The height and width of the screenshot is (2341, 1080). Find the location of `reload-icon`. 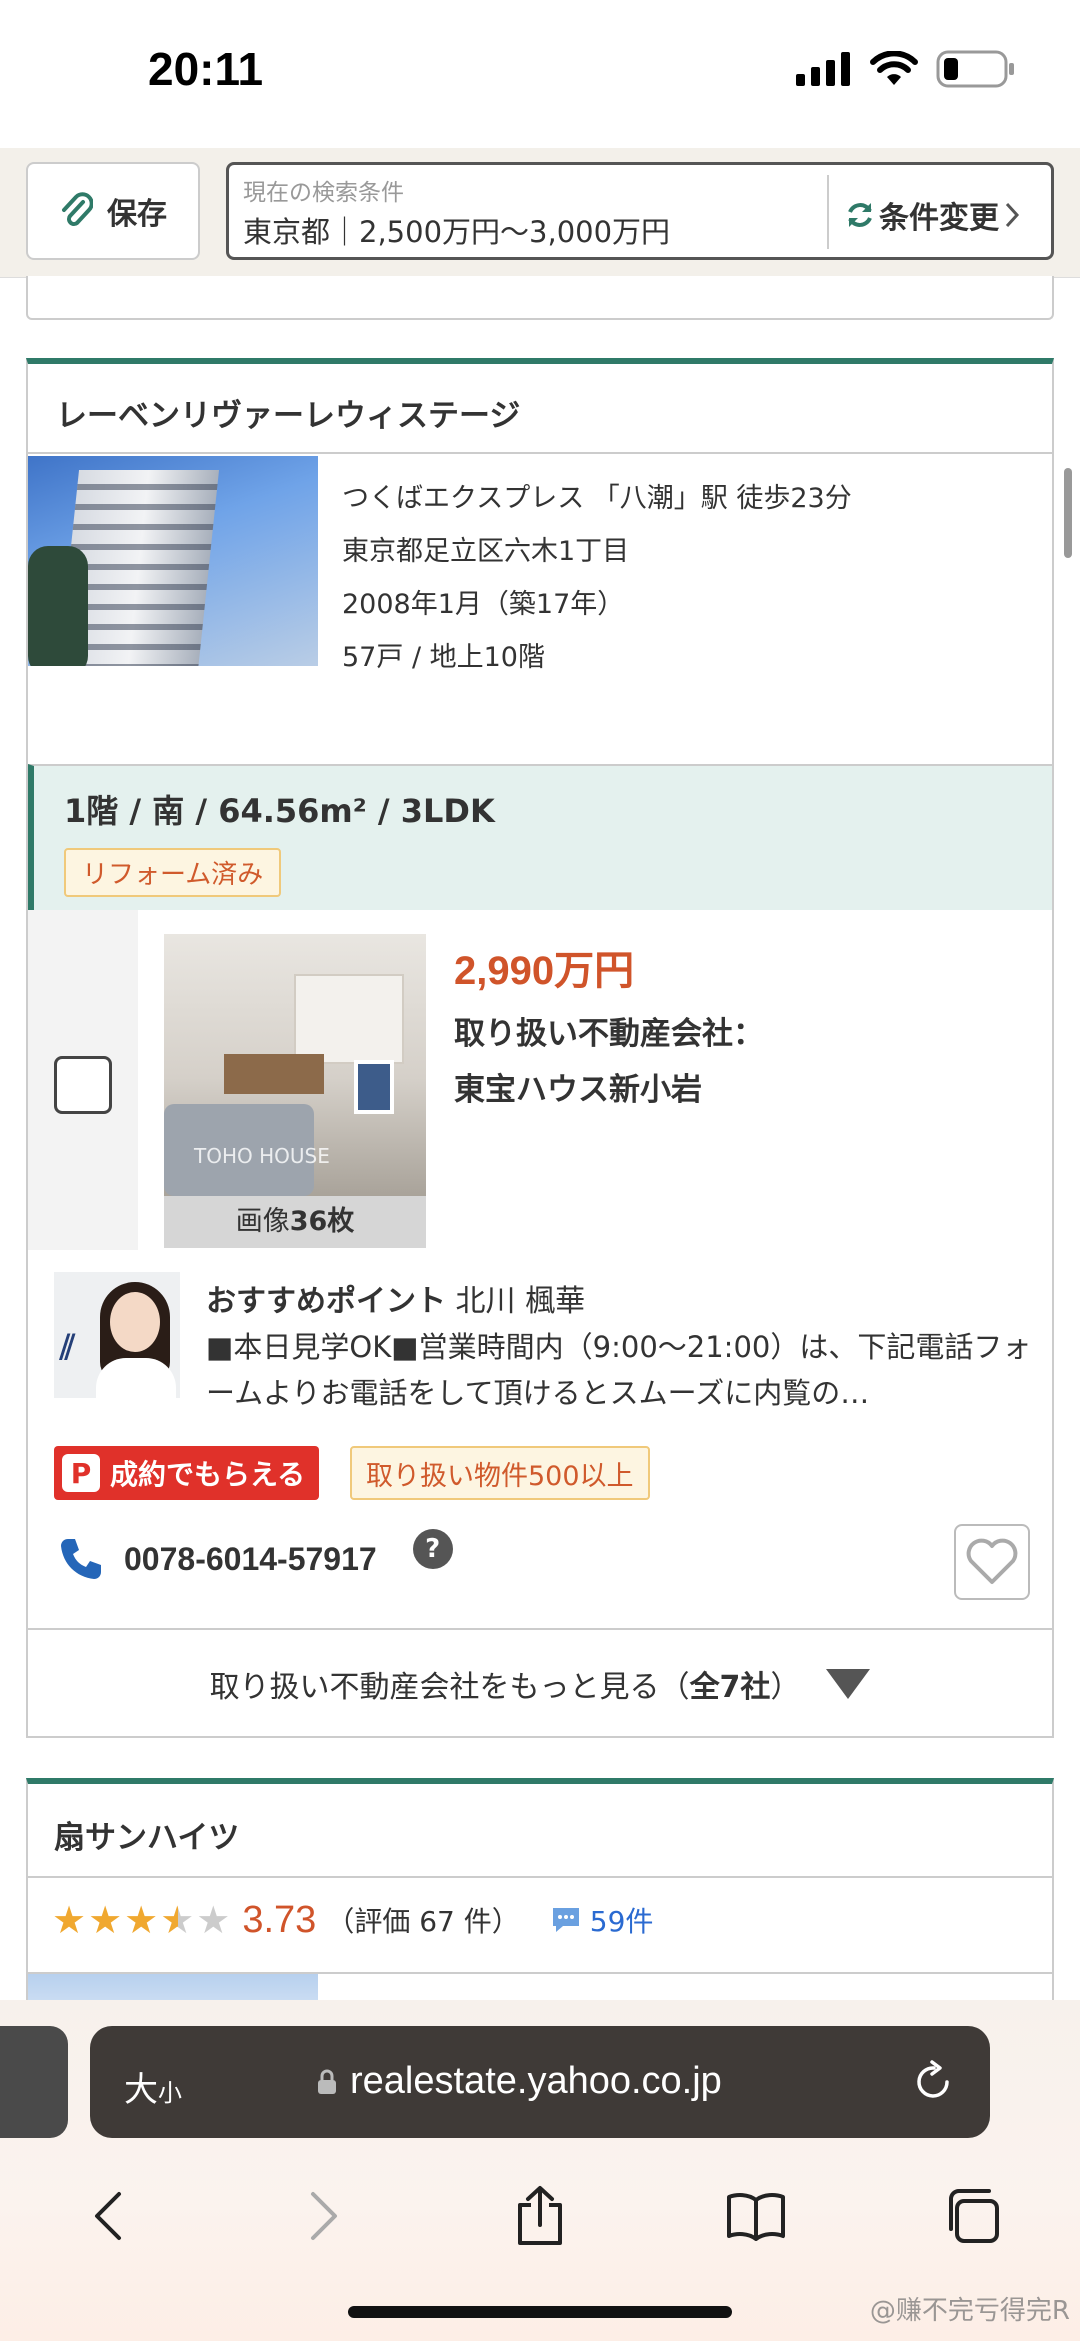

reload-icon is located at coordinates (933, 2079).